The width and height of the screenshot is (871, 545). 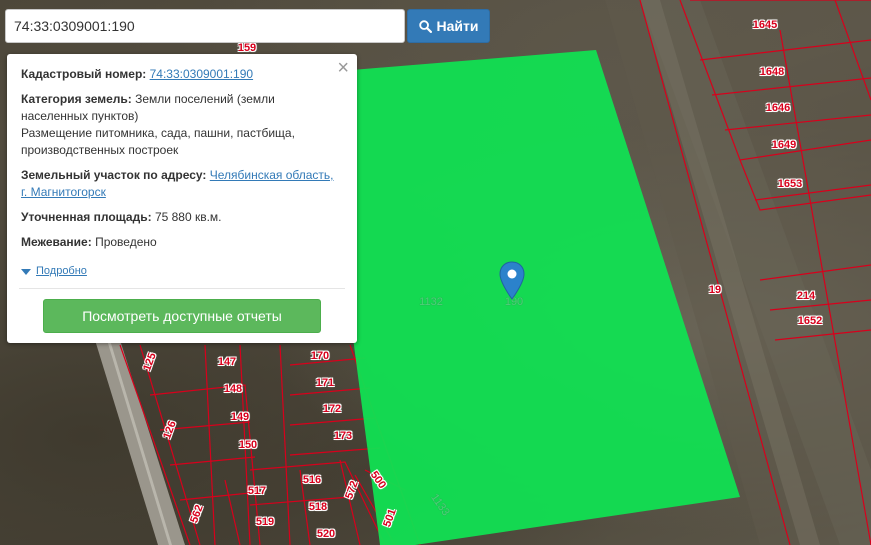 I want to click on map-label: 150, so click(x=248, y=445).